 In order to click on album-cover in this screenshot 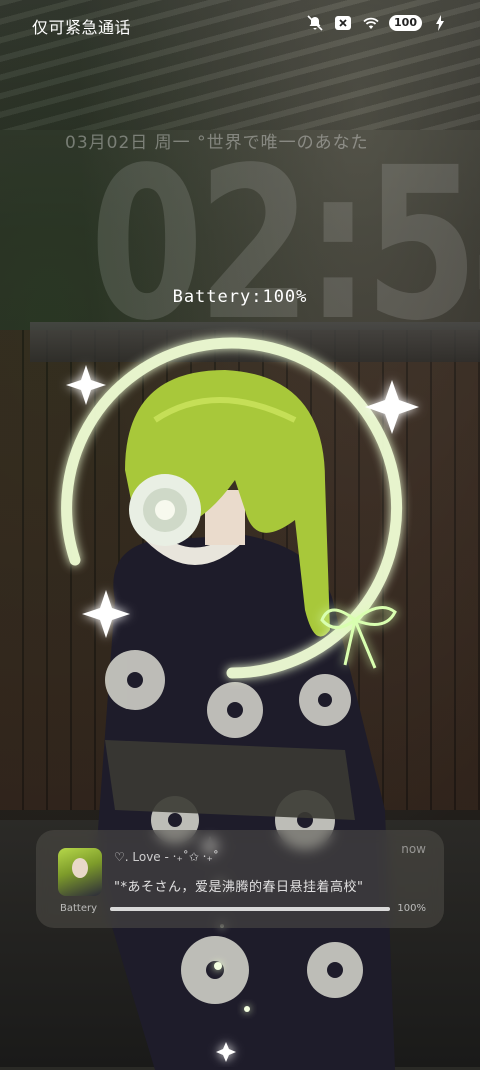, I will do `click(80, 872)`.